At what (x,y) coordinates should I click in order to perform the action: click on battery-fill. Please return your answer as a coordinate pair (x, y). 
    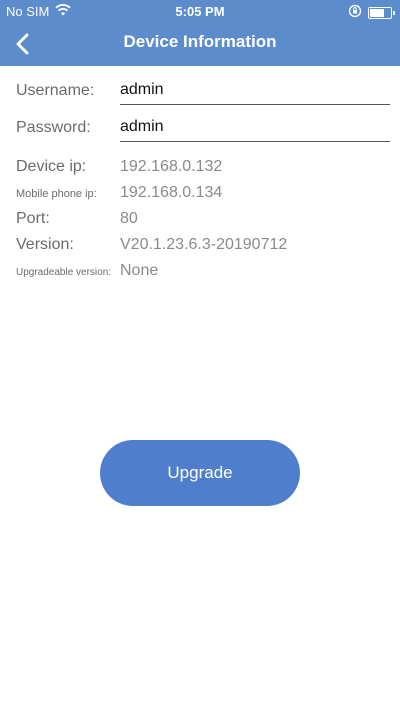
    Looking at the image, I should click on (377, 12).